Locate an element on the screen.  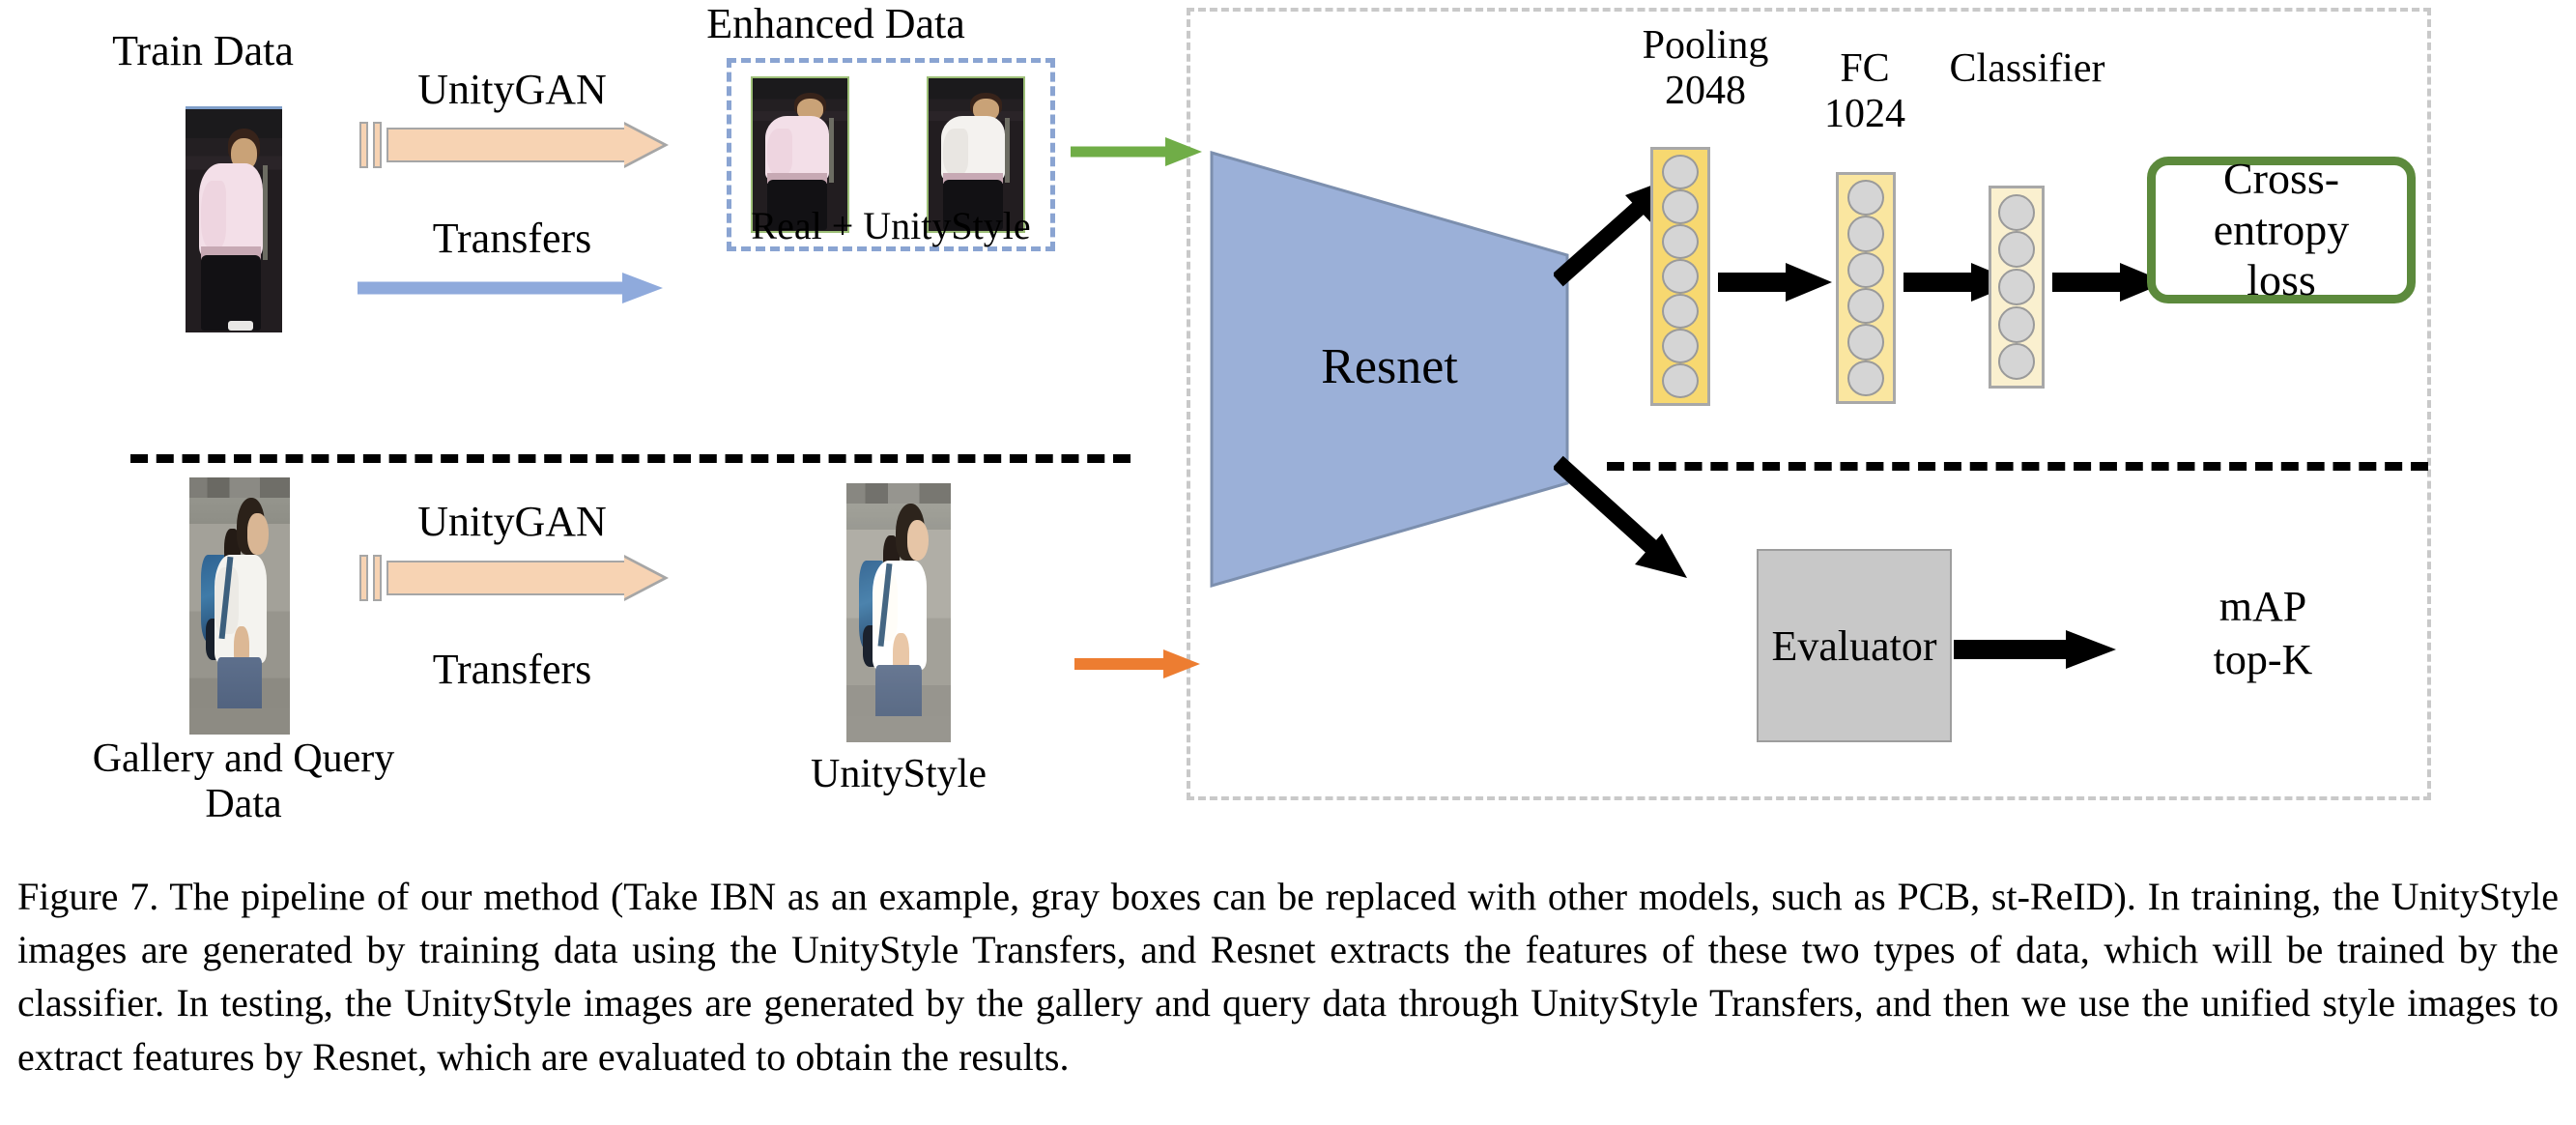
gallery-query-data-label: Gallery and Query Data is located at coordinates (244, 781).